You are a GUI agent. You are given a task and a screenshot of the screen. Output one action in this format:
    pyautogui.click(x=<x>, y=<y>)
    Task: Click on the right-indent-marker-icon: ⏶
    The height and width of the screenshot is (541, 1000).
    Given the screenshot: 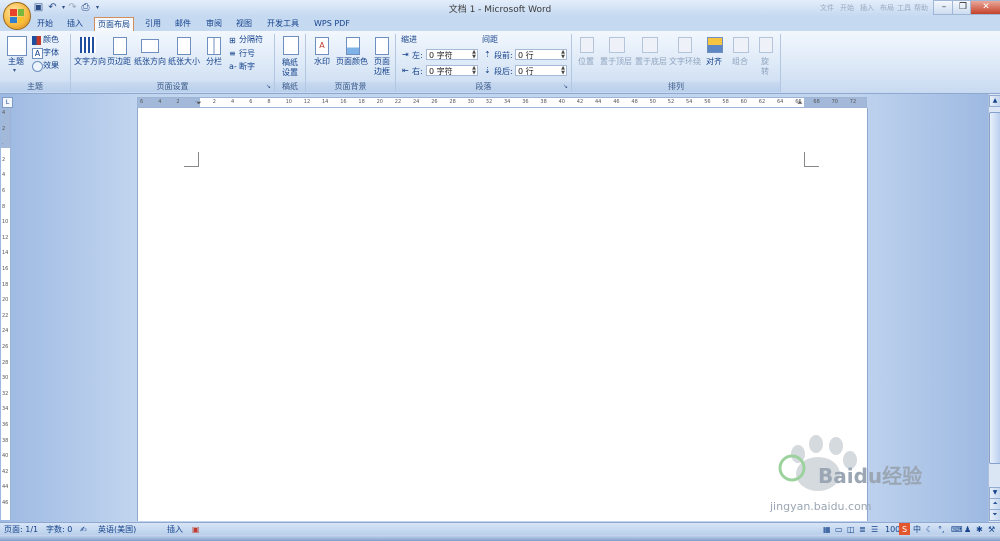 What is the action you would take?
    pyautogui.click(x=800, y=103)
    